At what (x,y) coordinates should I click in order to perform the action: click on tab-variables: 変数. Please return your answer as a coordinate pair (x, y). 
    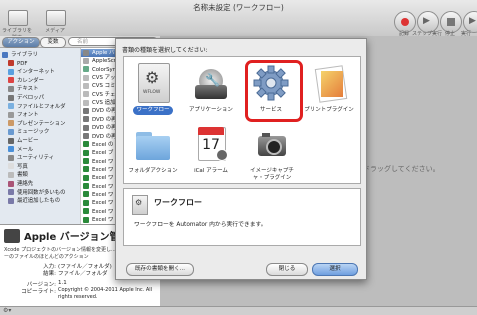
    Looking at the image, I should click on (53, 42).